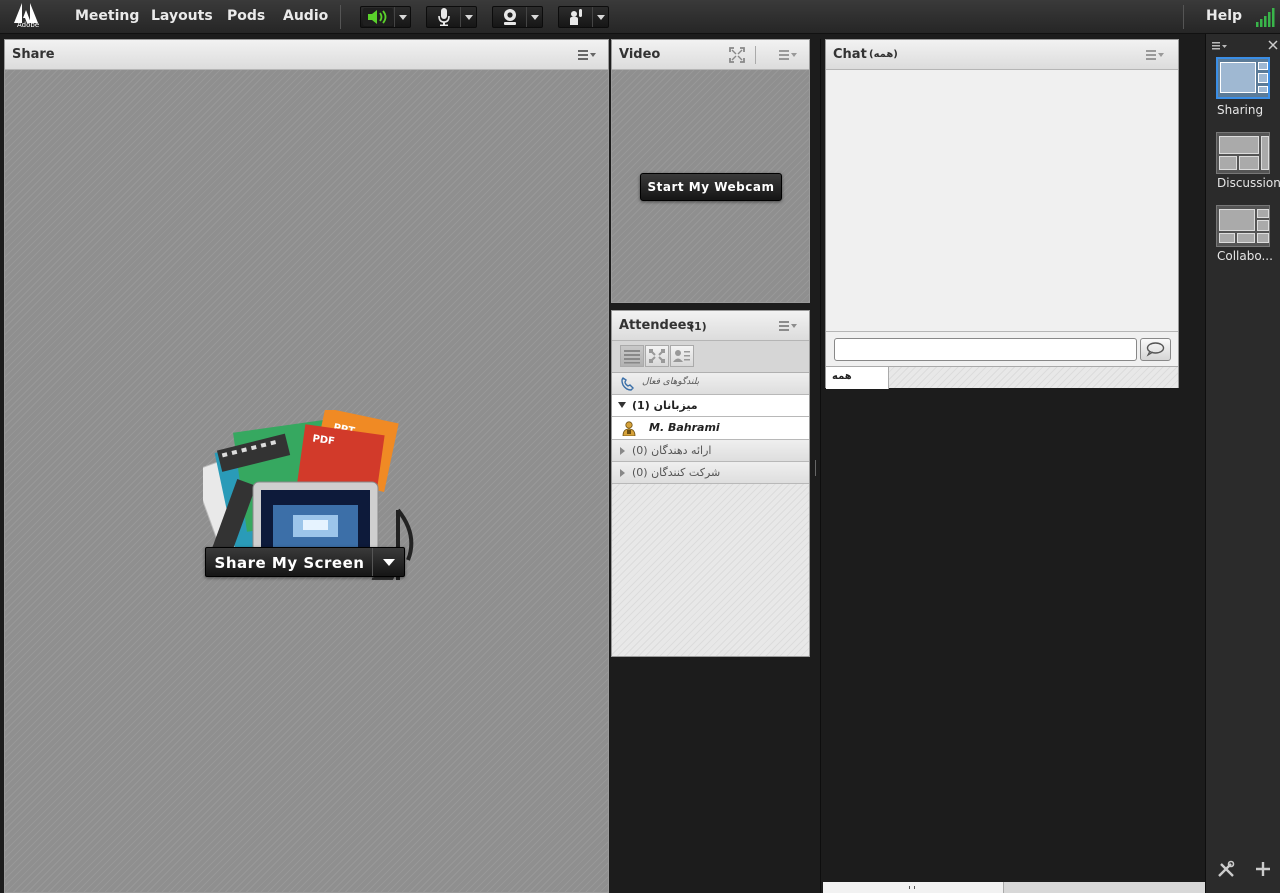  Describe the element at coordinates (681, 450) in the screenshot. I see `presenters-label-text: ارائه دهندگان` at that location.